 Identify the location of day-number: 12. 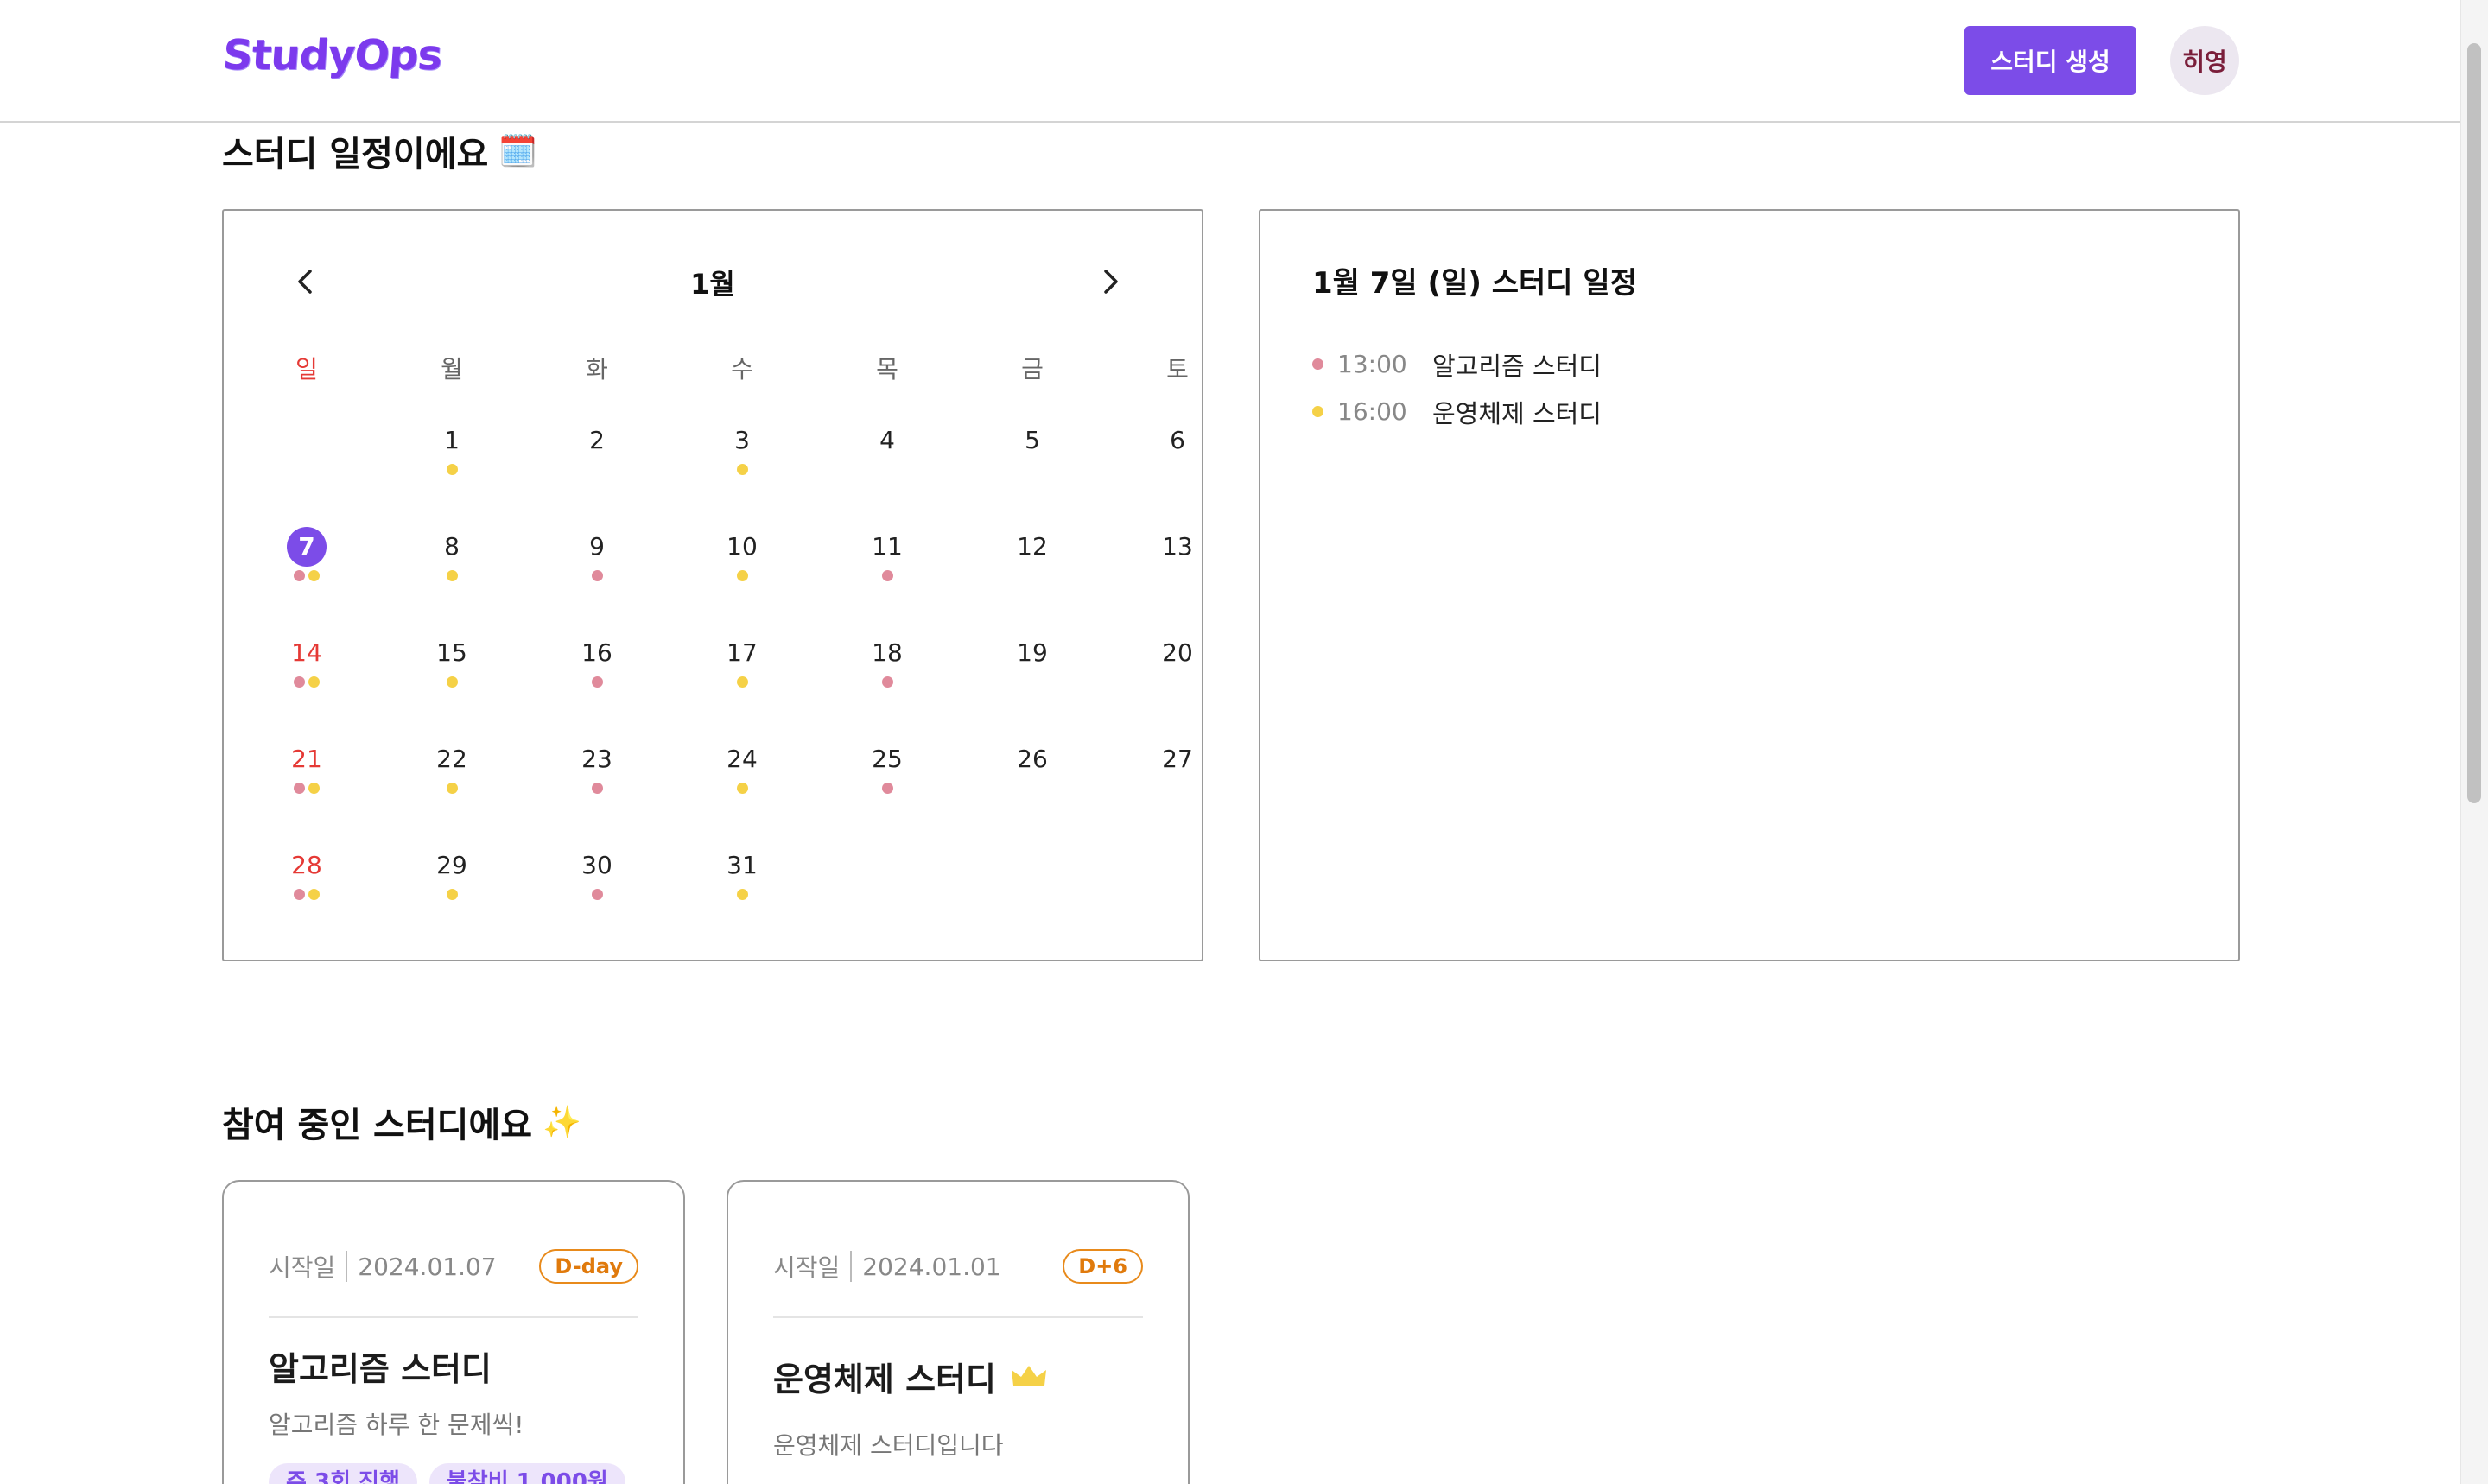
(1032, 546).